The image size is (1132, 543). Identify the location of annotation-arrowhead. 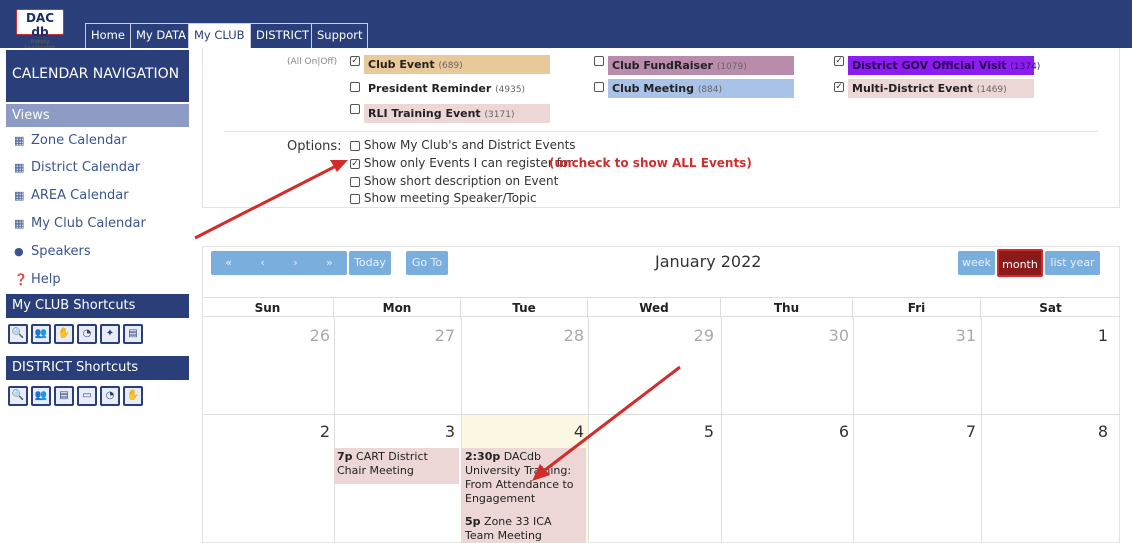
(339, 166).